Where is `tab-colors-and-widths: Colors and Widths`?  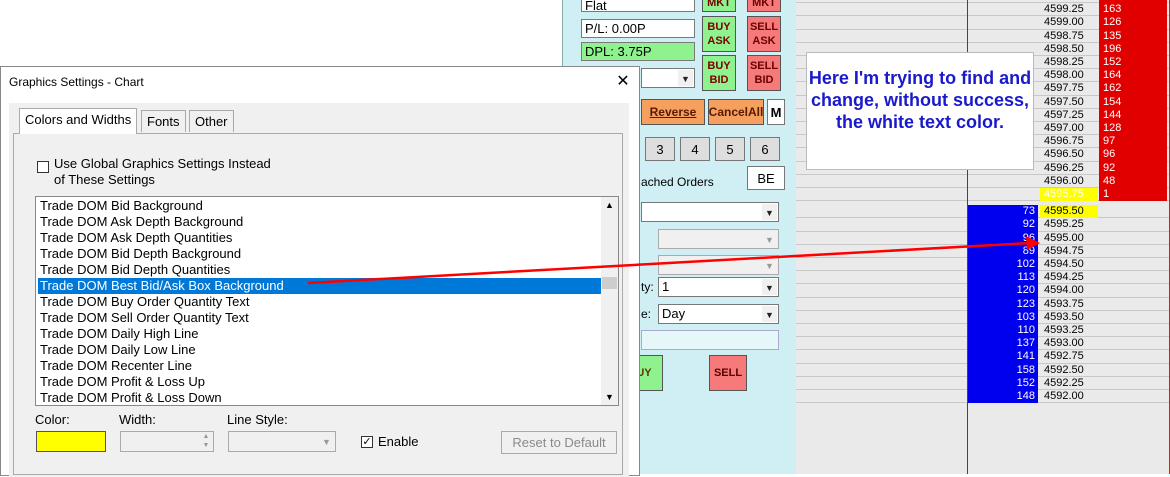
tab-colors-and-widths: Colors and Widths is located at coordinates (78, 121).